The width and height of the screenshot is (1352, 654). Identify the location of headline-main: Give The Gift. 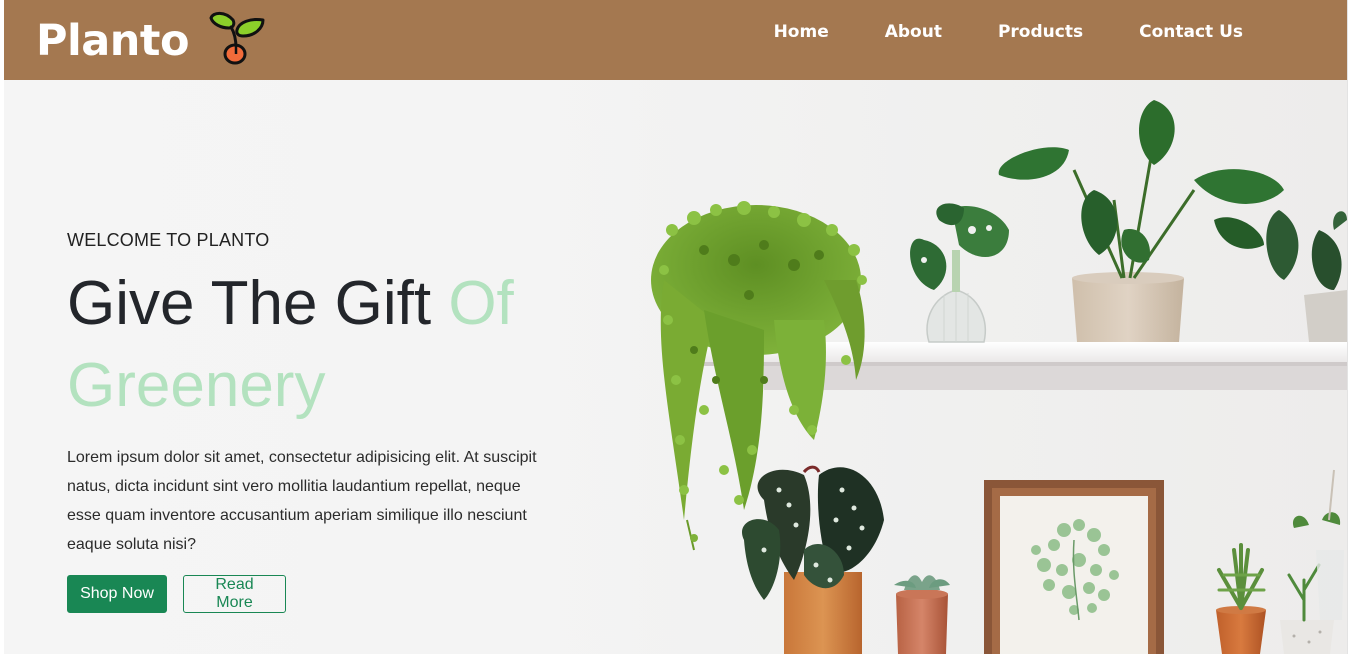
(258, 303).